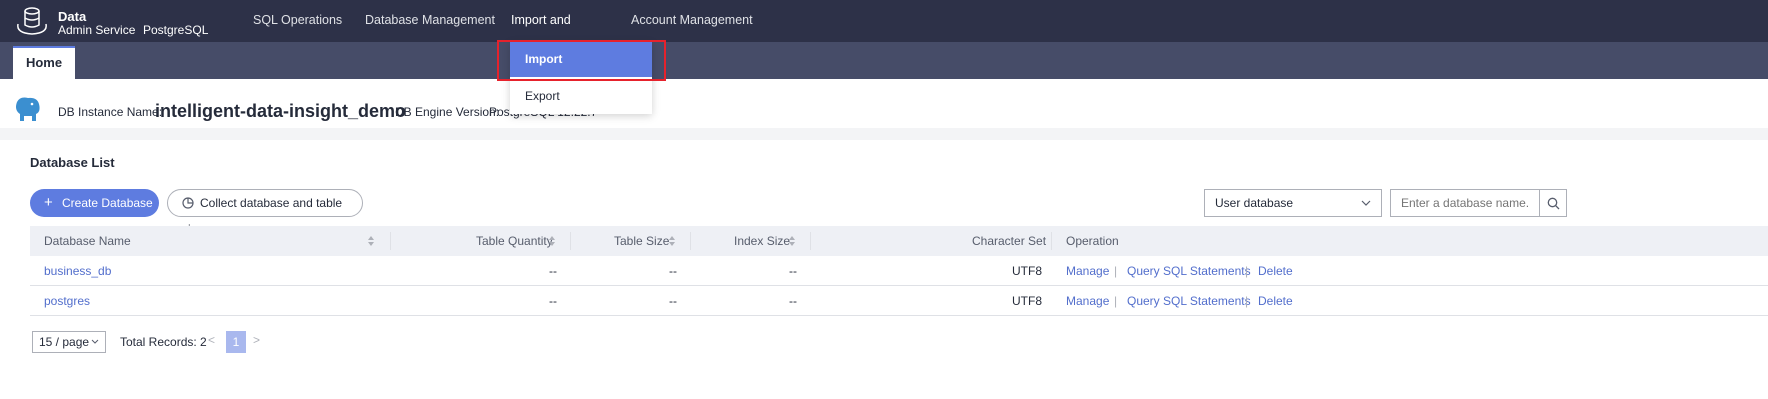 This screenshot has width=1768, height=399. What do you see at coordinates (188, 203) in the screenshot?
I see `pie-chart-icon` at bounding box center [188, 203].